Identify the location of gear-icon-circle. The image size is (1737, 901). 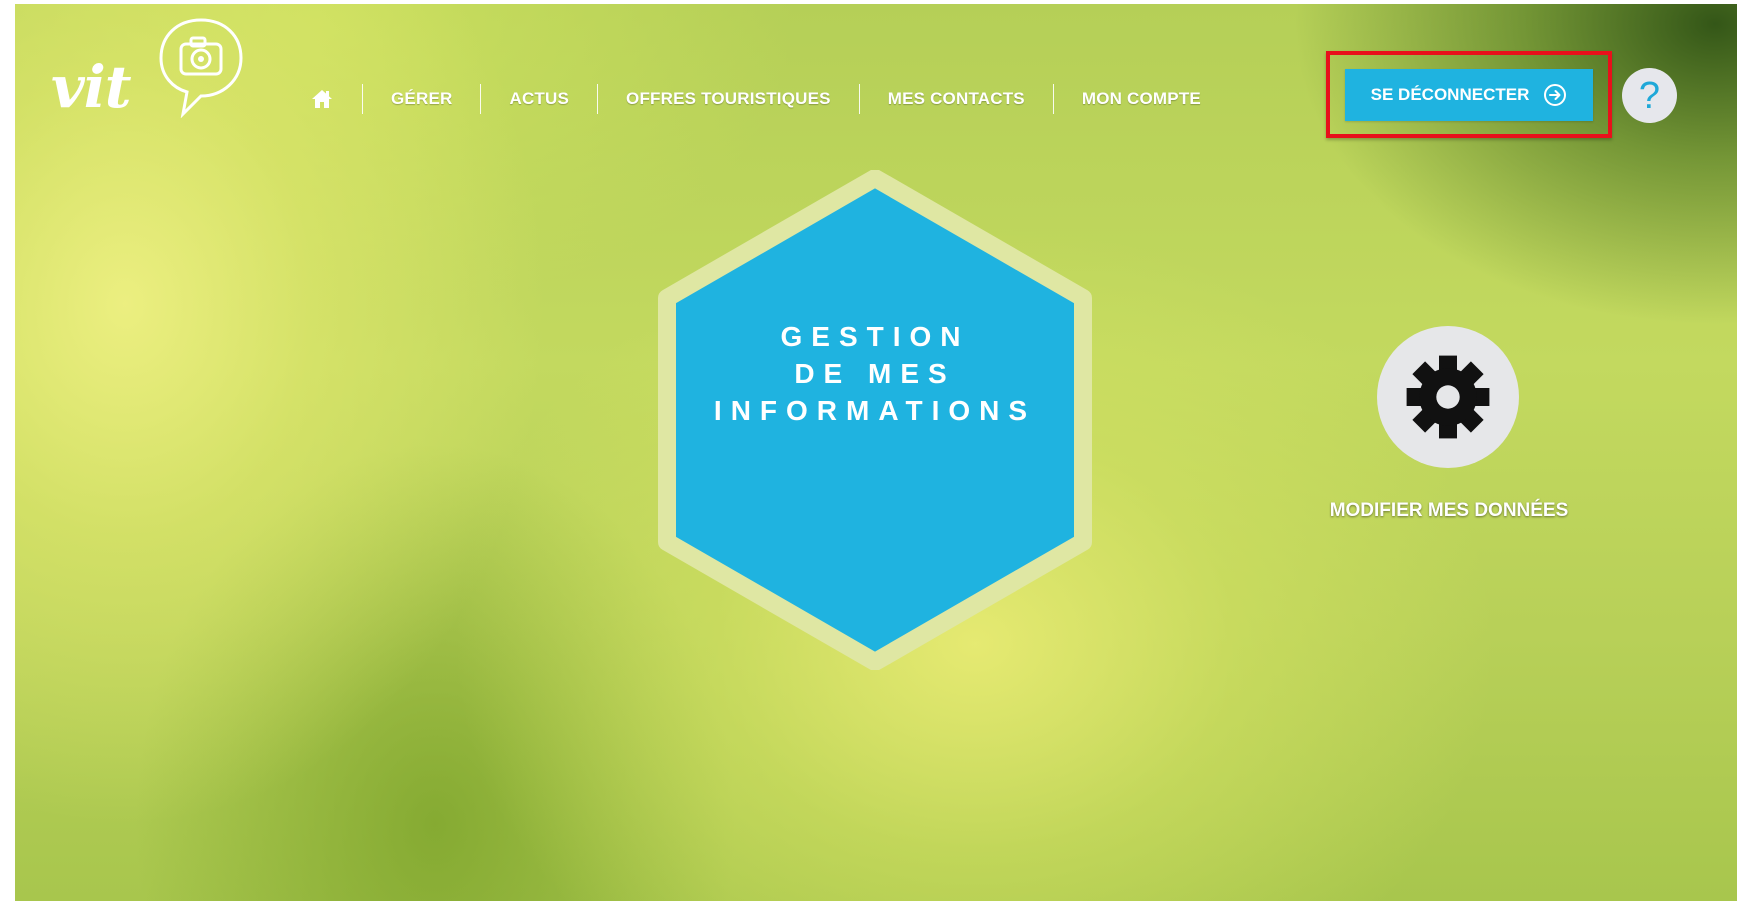
(1448, 397).